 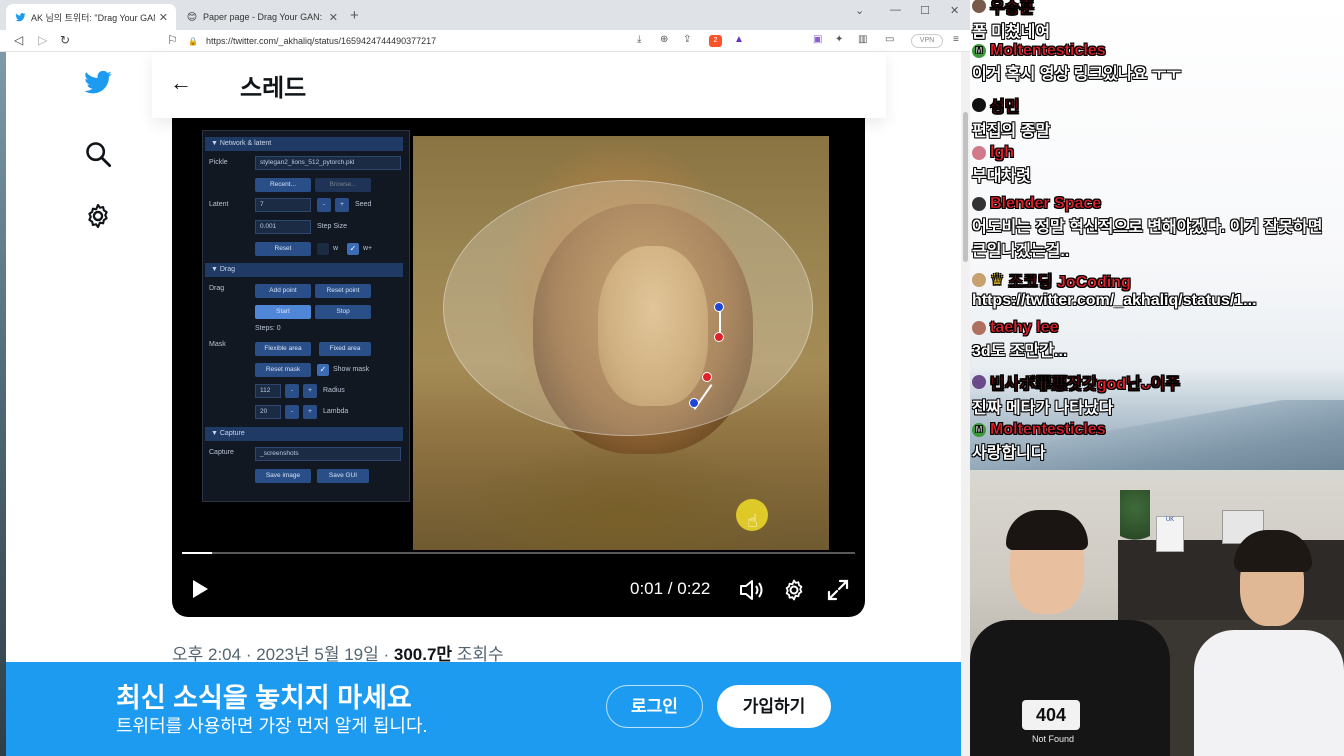 What do you see at coordinates (927, 41) in the screenshot?
I see `vpn-button: VPN` at bounding box center [927, 41].